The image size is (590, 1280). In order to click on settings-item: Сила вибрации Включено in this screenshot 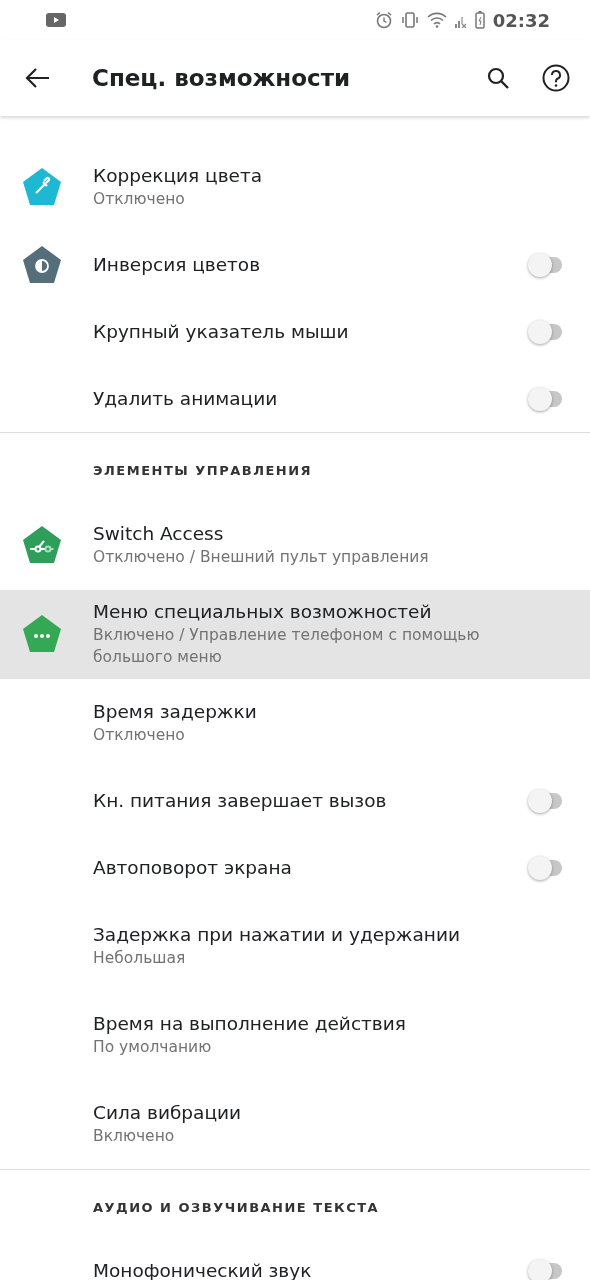, I will do `click(295, 1124)`.